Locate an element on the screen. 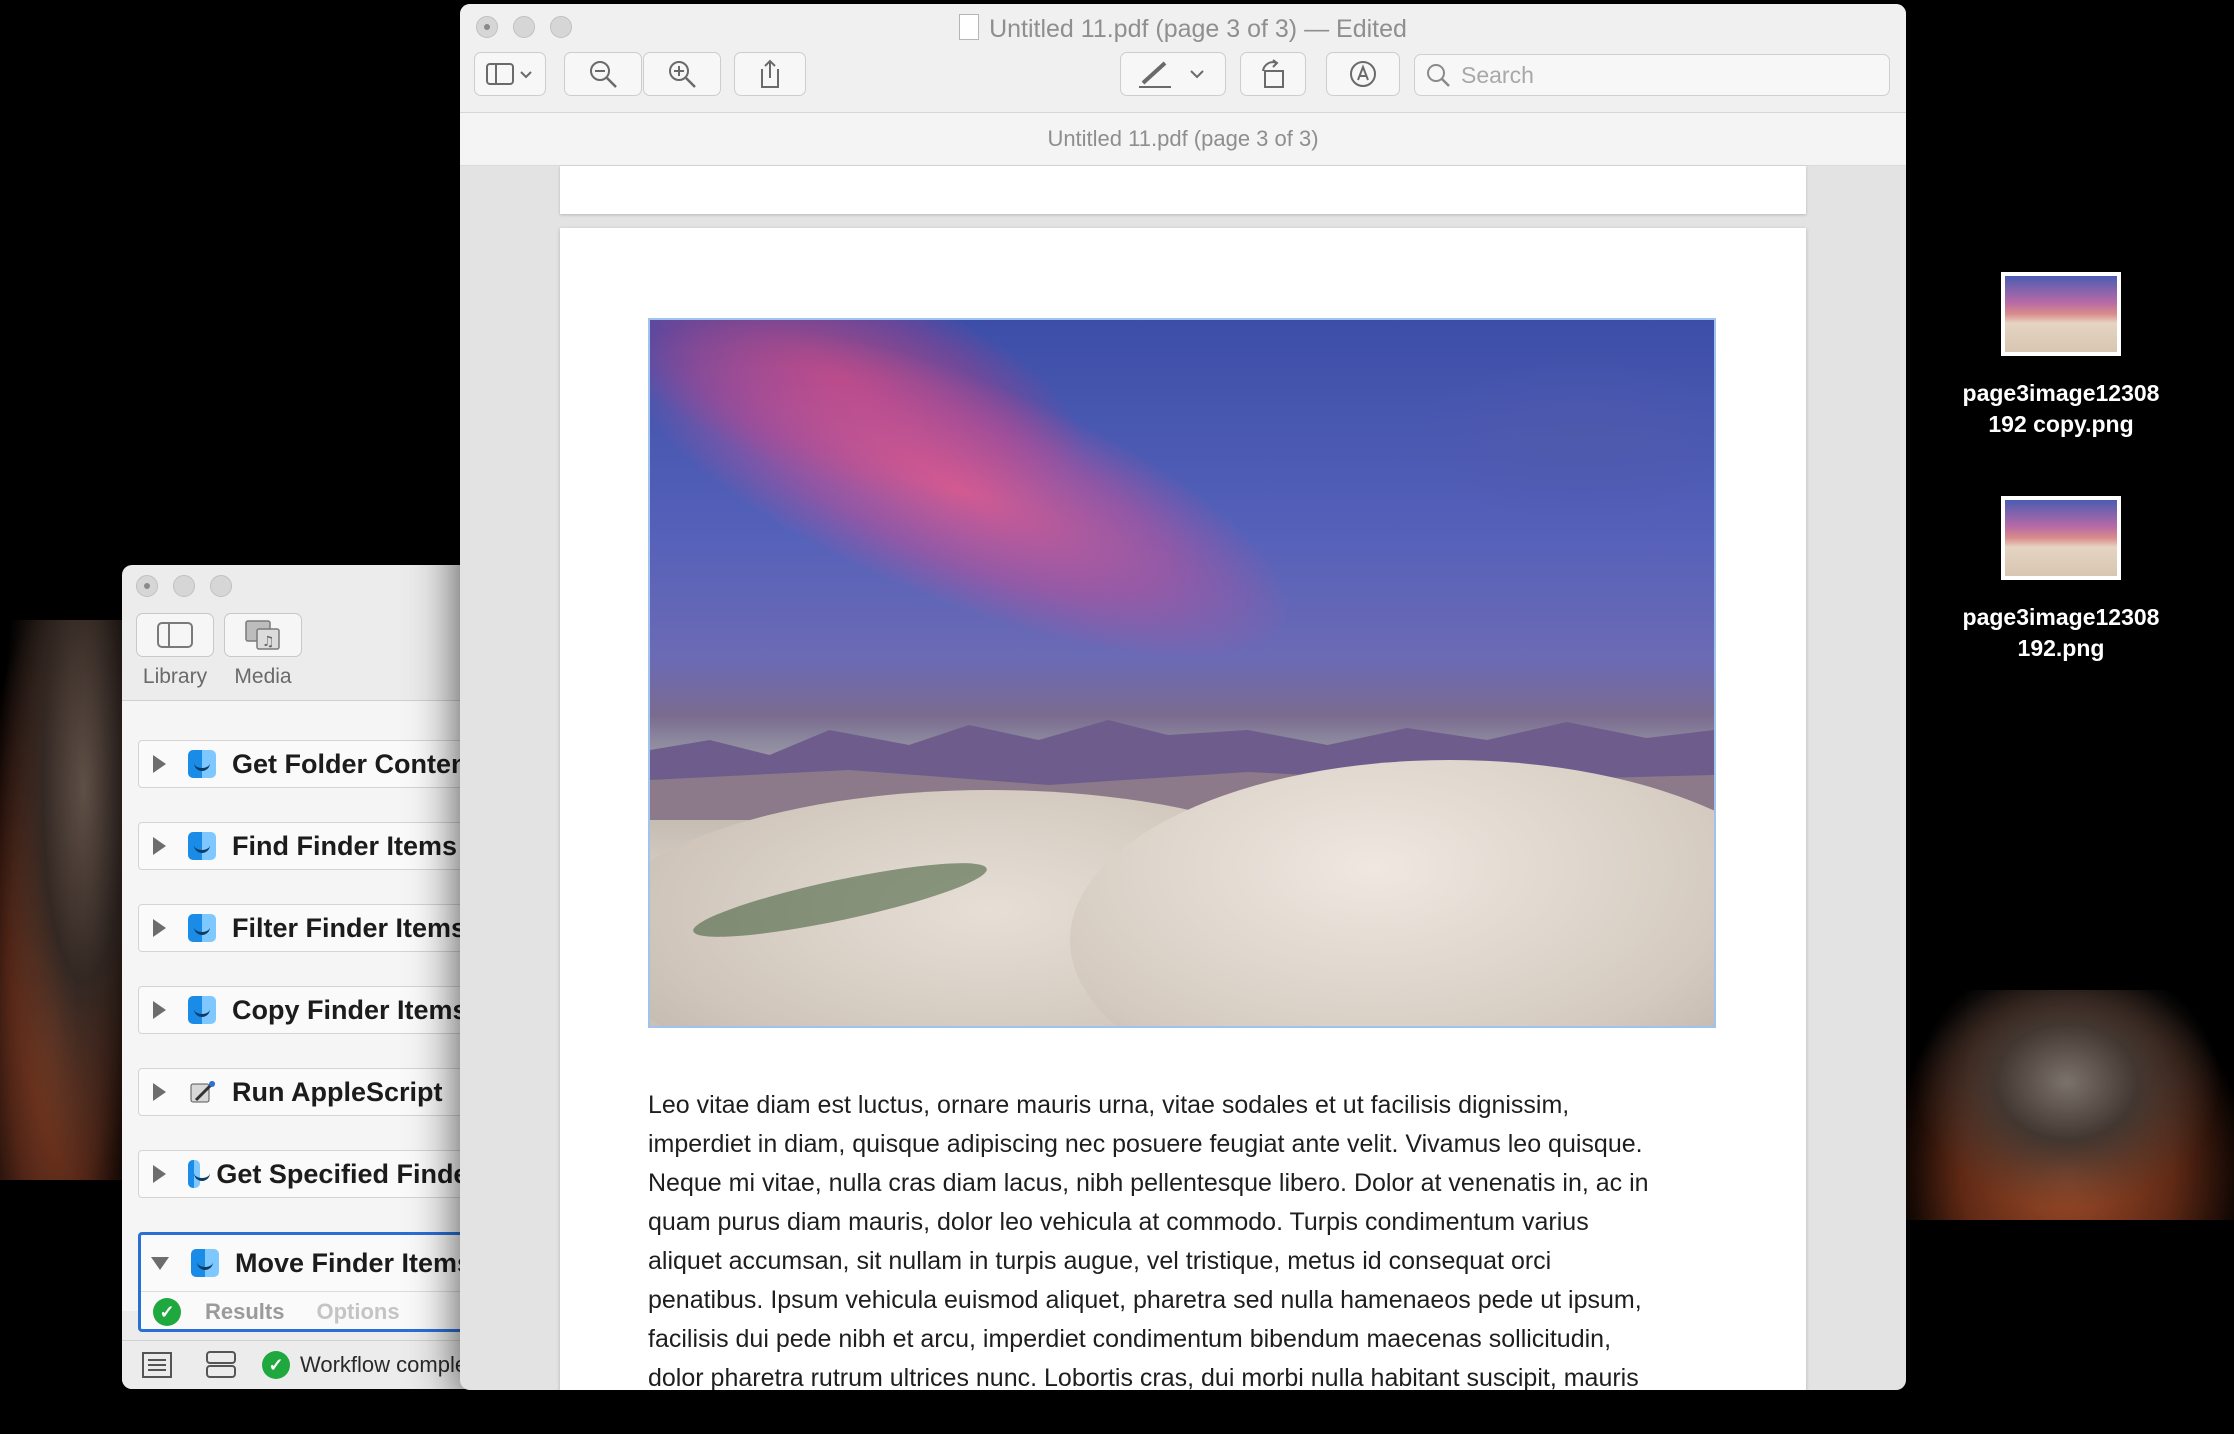 Image resolution: width=2234 pixels, height=1434 pixels. media-icon: ♫ is located at coordinates (262, 635).